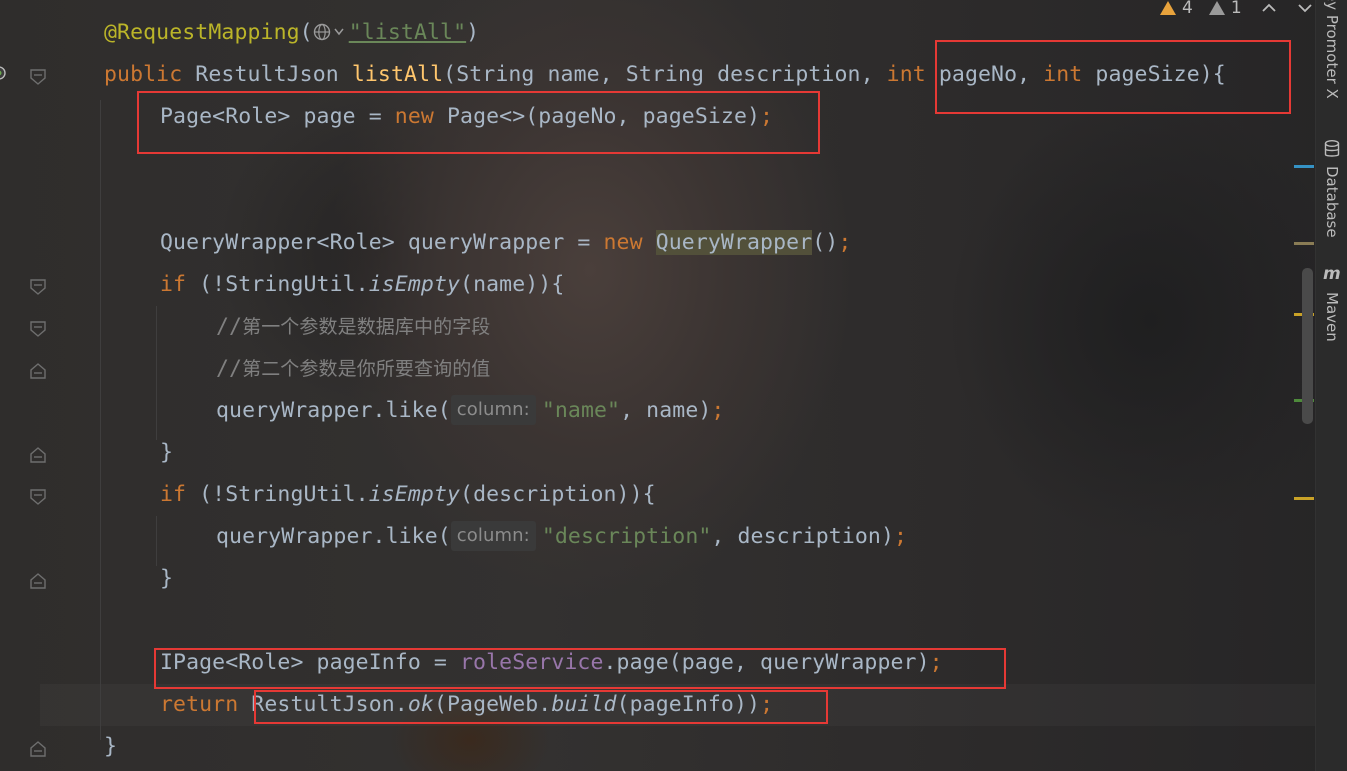 This screenshot has width=1347, height=771. I want to click on warning-icon, so click(1168, 8).